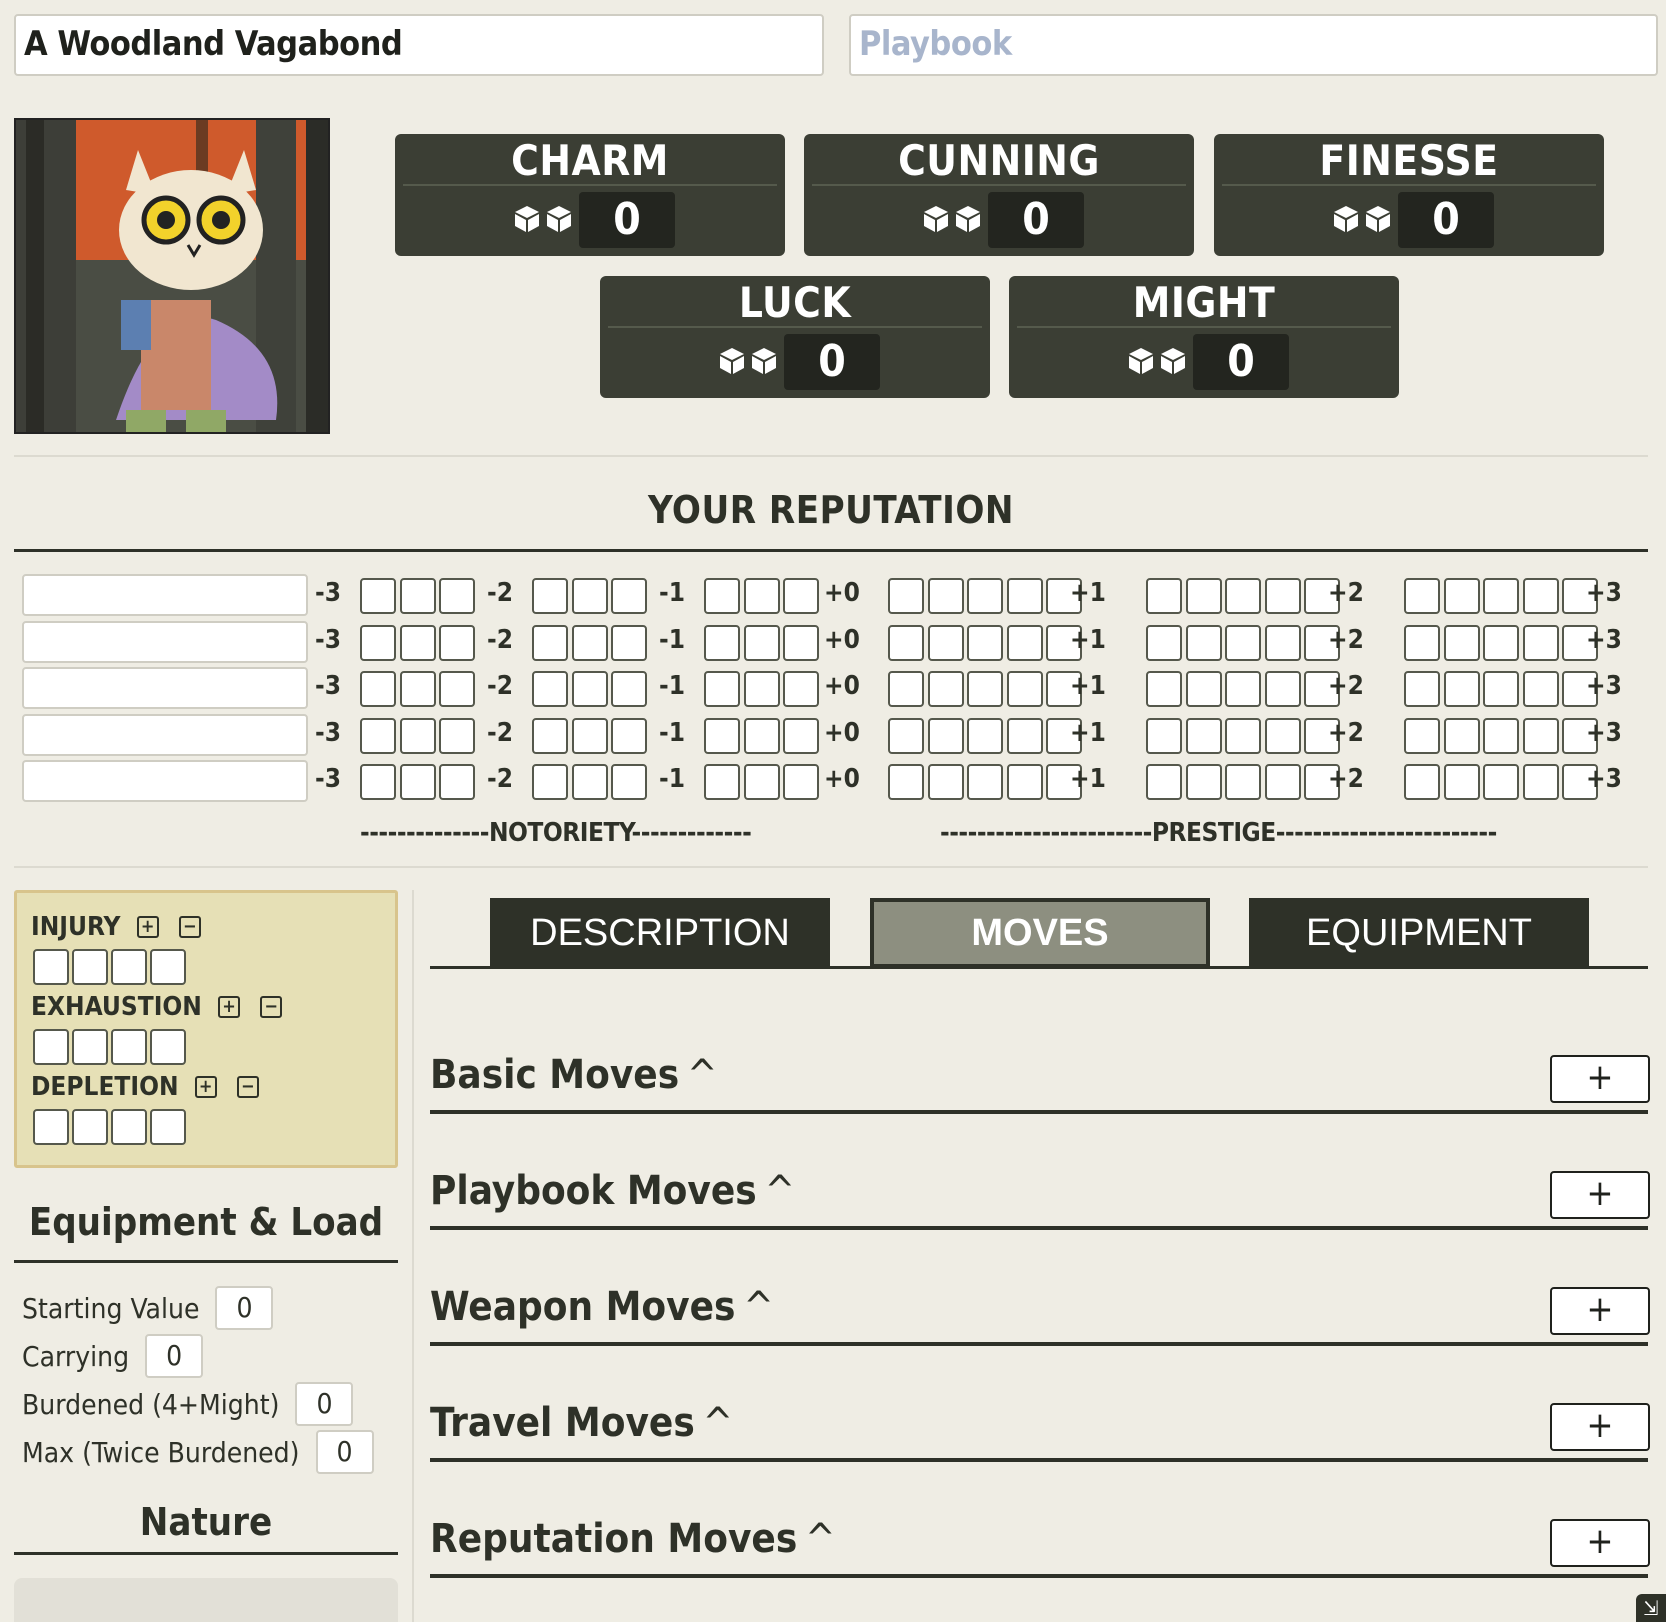 This screenshot has width=1666, height=1622. I want to click on character-name-input: A Woodland Vagabond, so click(419, 45).